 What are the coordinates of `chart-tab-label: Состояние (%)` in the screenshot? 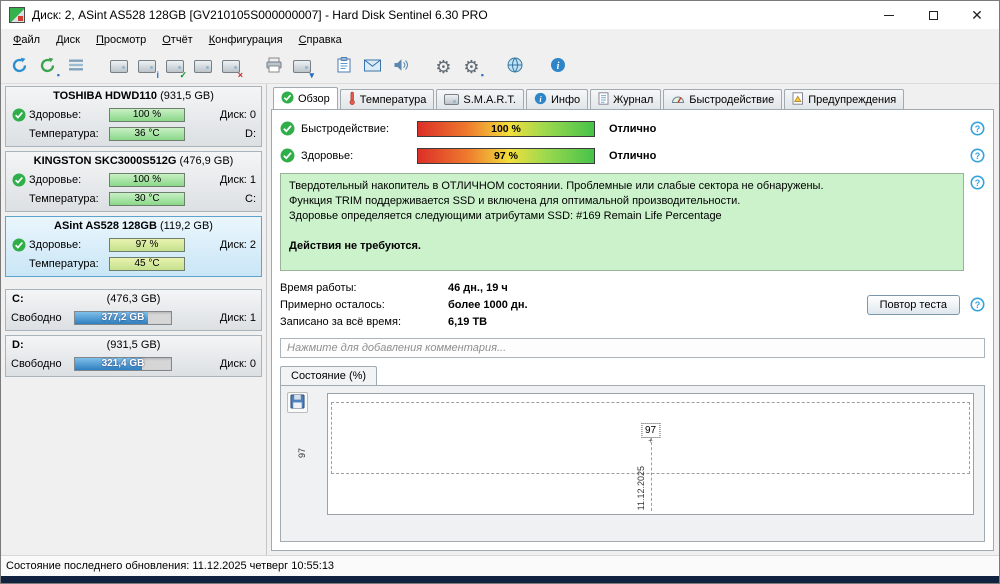 It's located at (329, 376).